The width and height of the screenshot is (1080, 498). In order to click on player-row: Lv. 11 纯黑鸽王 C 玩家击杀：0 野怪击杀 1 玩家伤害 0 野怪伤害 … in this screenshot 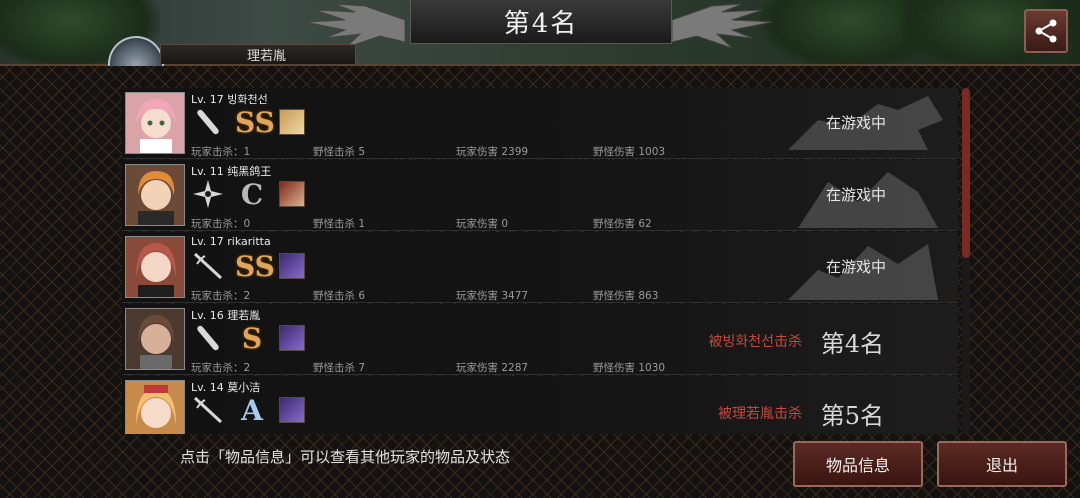, I will do `click(540, 195)`.